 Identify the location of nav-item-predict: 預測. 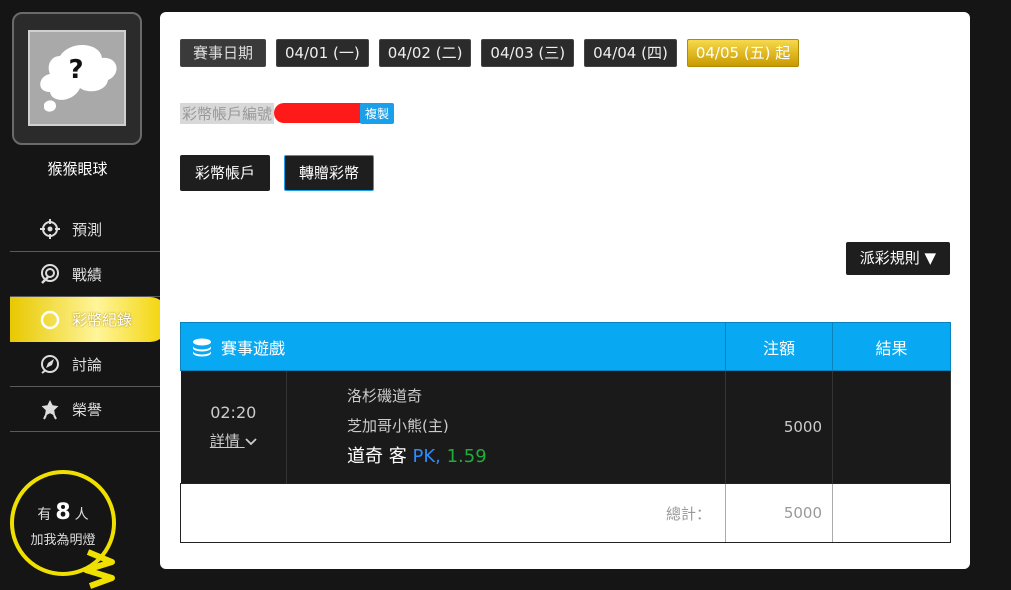
(85, 229).